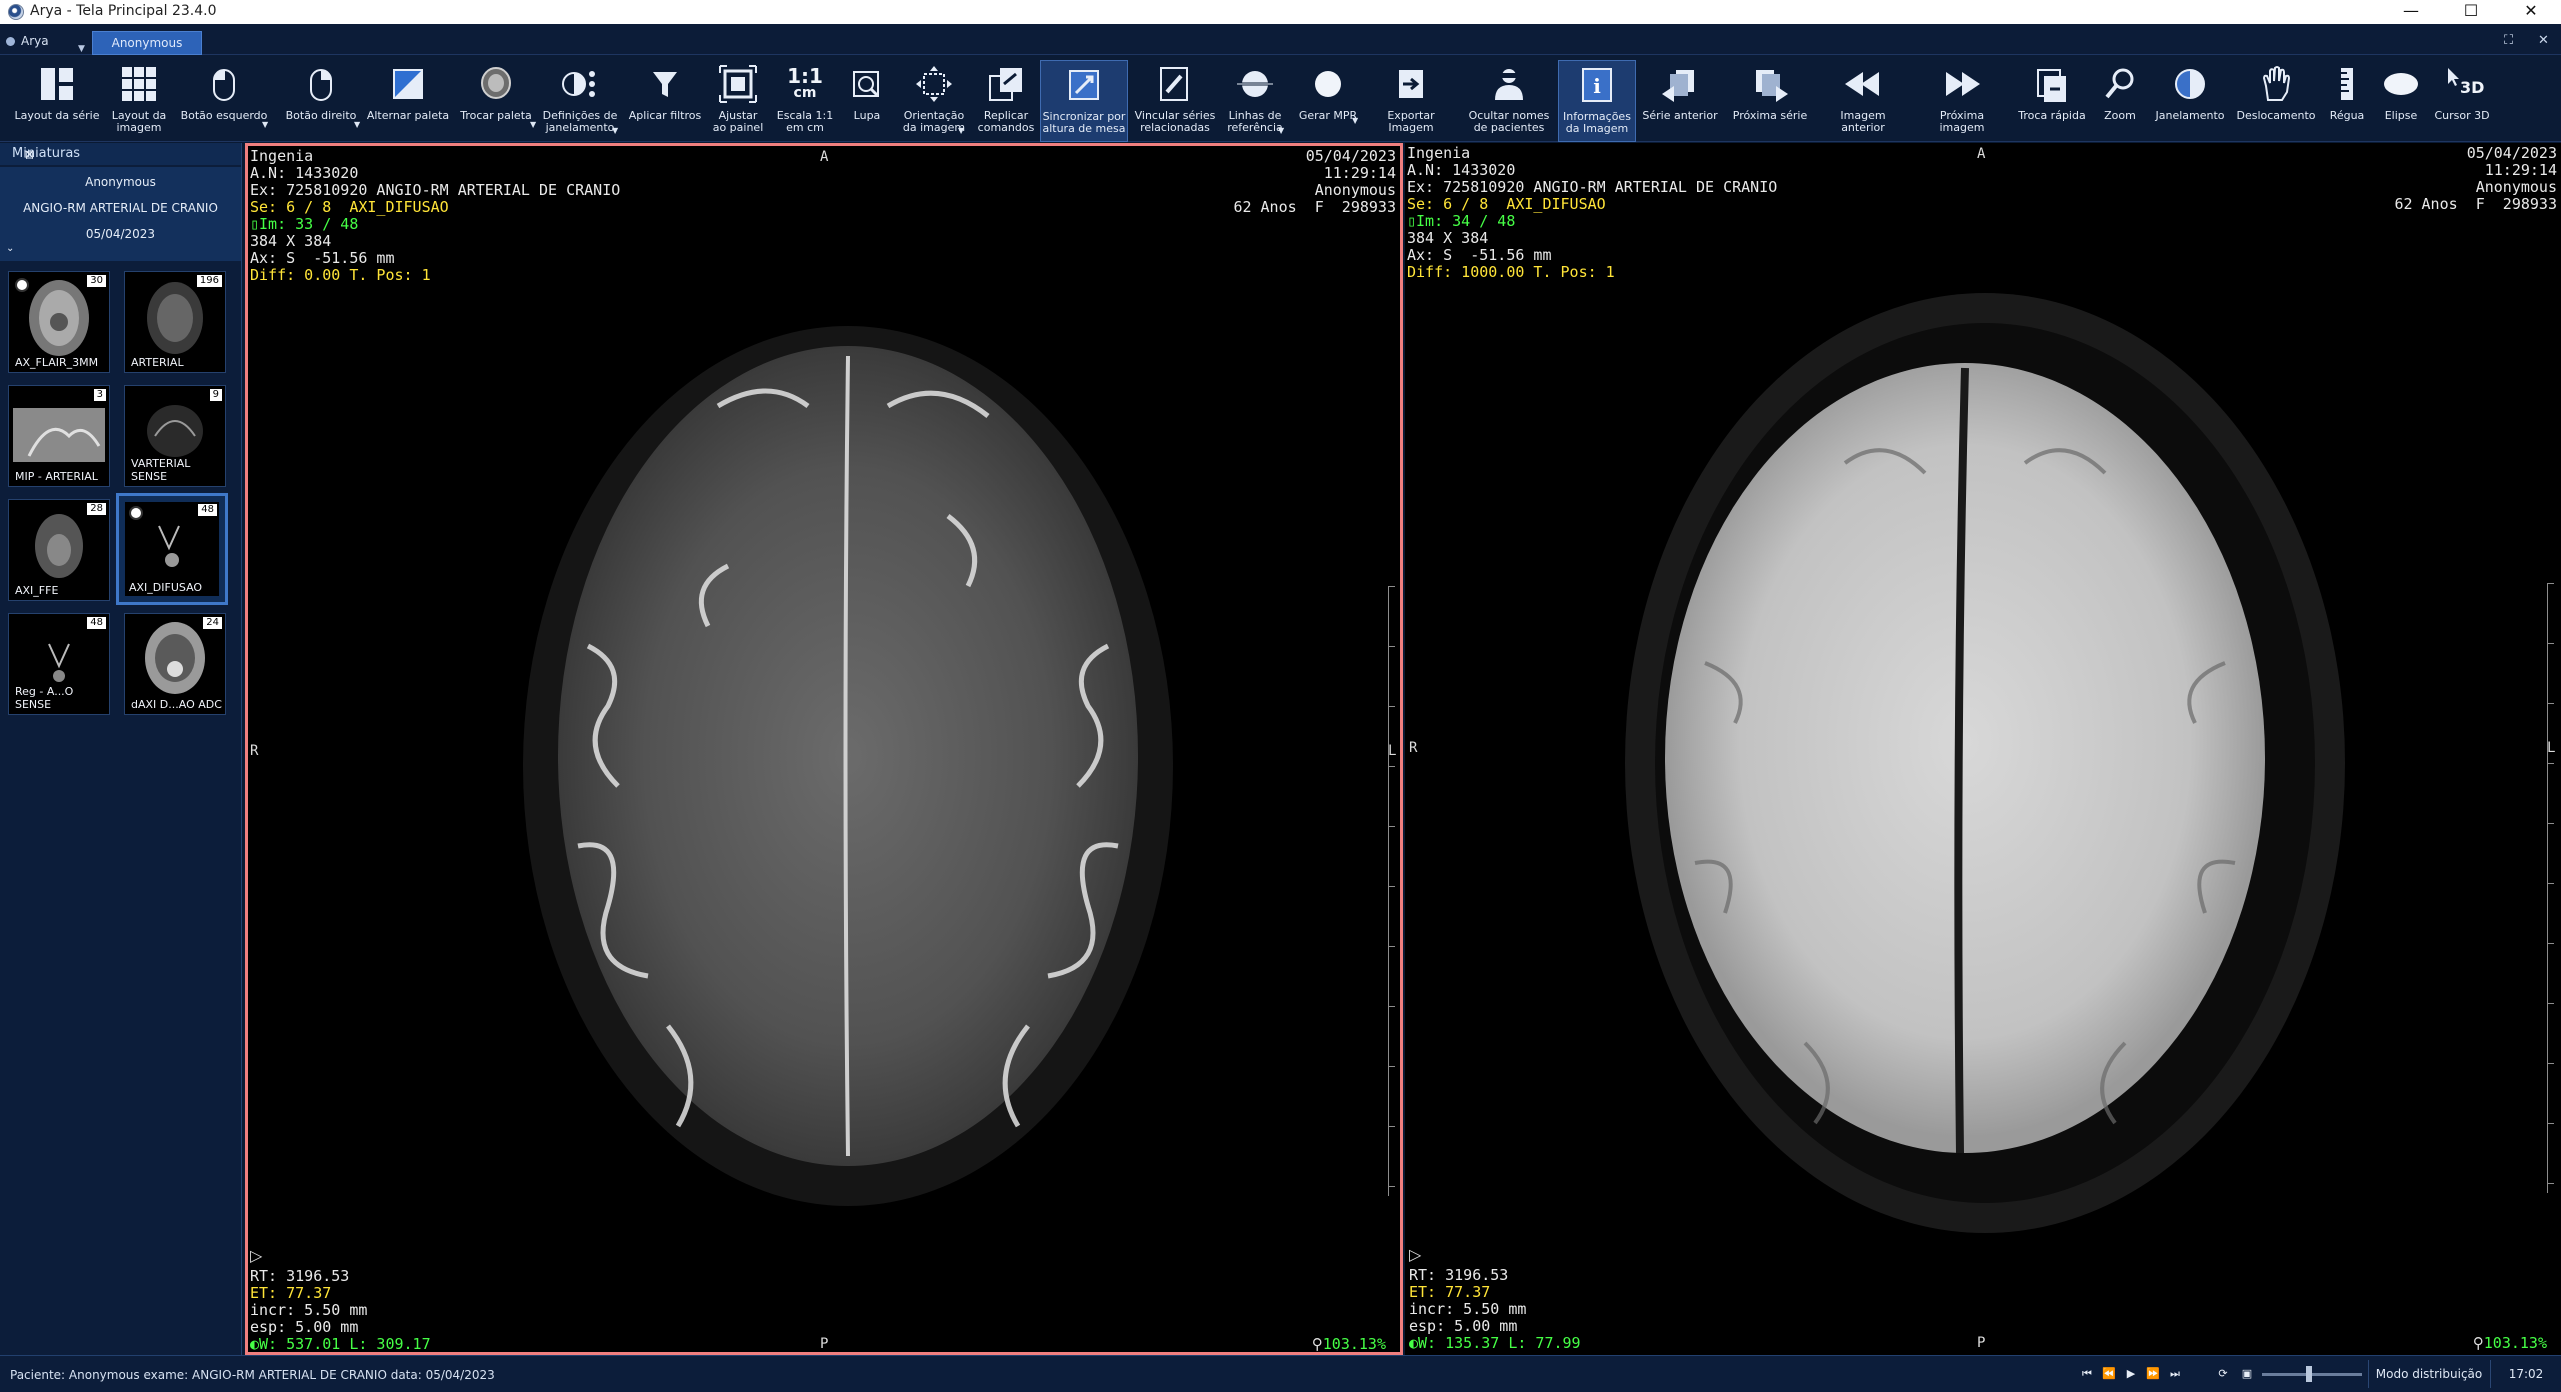  I want to click on overlay-et: ET: 77.37, so click(1450, 1292).